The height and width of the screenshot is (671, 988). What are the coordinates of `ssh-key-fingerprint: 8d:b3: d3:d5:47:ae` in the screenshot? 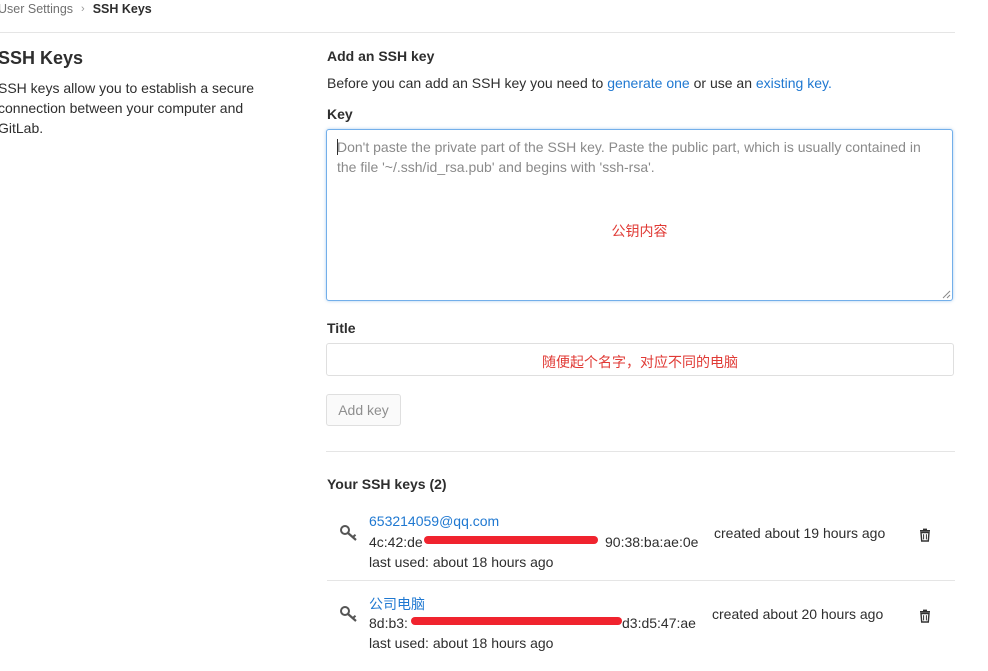 It's located at (532, 623).